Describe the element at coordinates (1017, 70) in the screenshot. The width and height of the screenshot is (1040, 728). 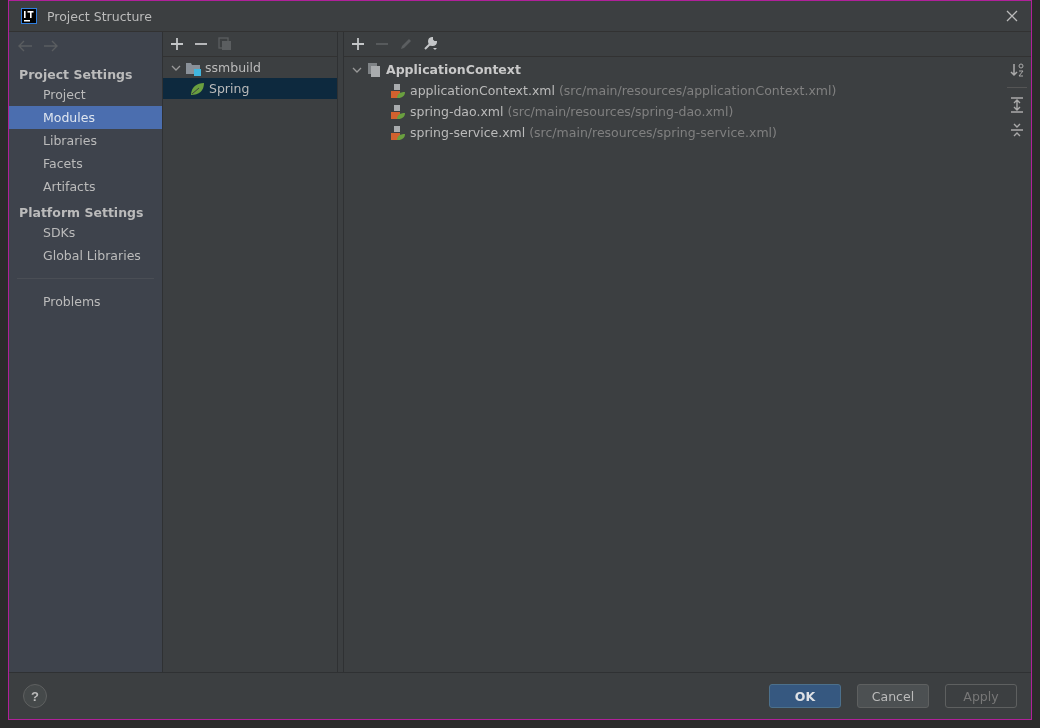
I see `sort-button` at that location.